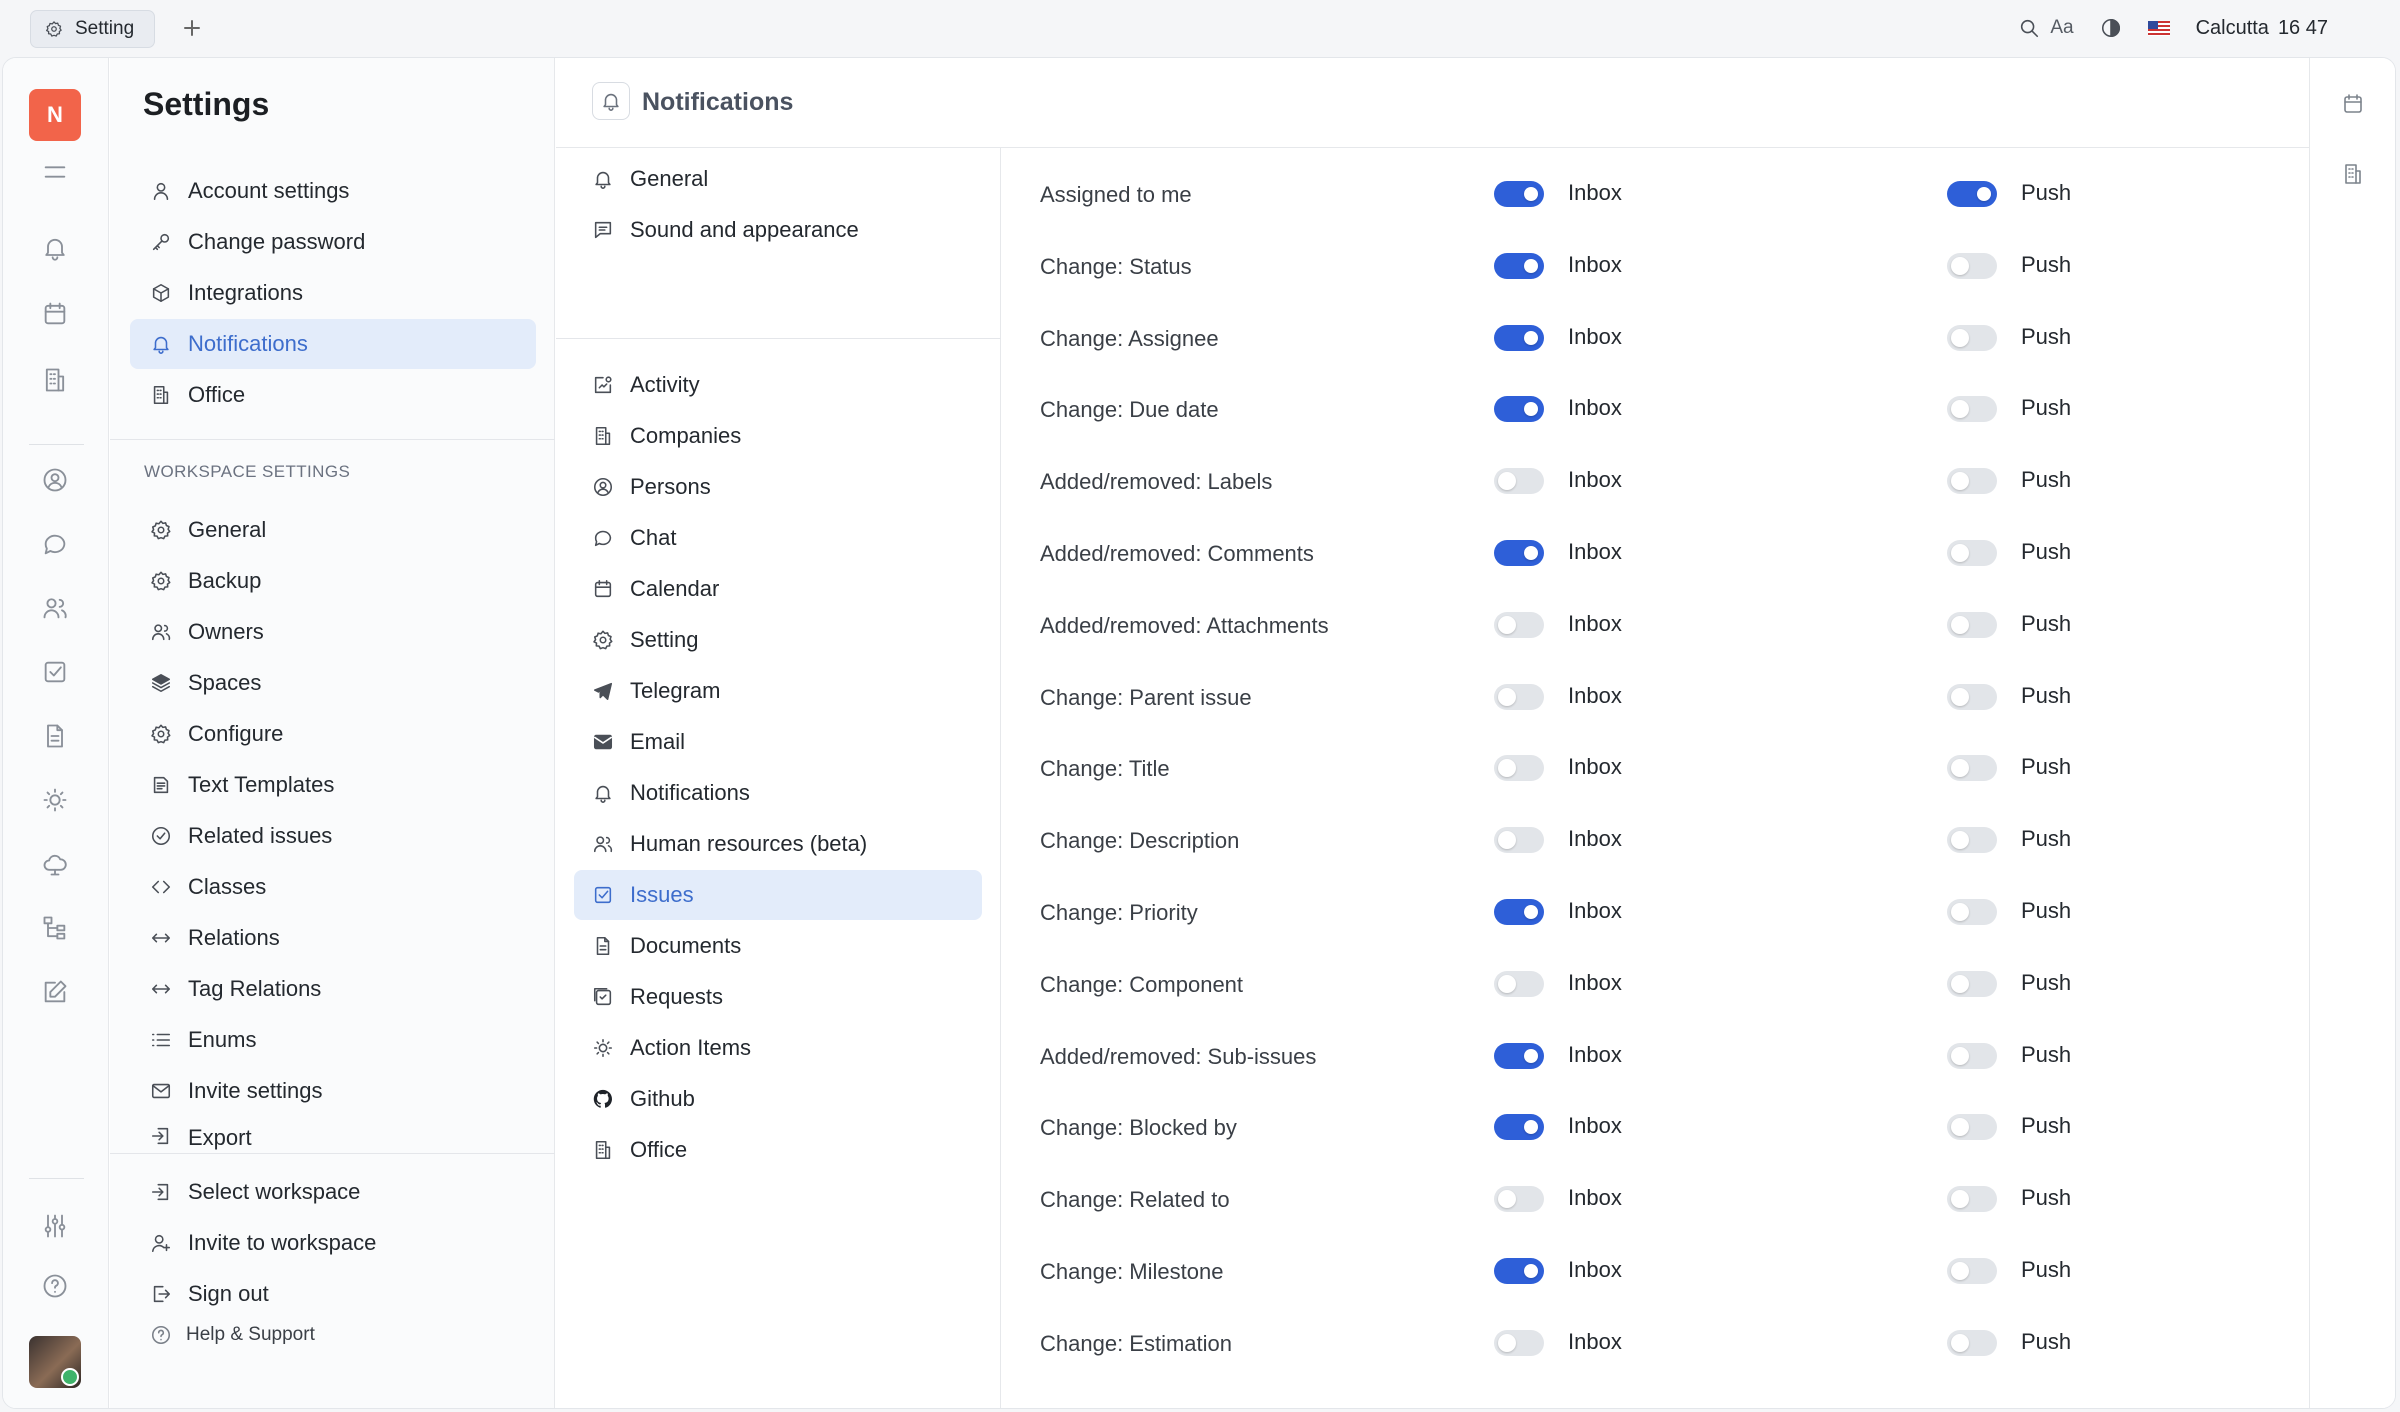 This screenshot has width=2400, height=1412. What do you see at coordinates (2046, 28) in the screenshot?
I see `search-button: Aa` at bounding box center [2046, 28].